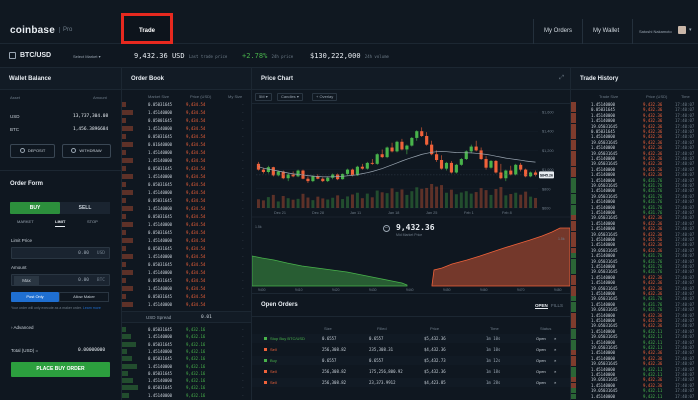 The image size is (698, 400). Describe the element at coordinates (290, 97) in the screenshot. I see `candles-select: Candles ▾` at that location.